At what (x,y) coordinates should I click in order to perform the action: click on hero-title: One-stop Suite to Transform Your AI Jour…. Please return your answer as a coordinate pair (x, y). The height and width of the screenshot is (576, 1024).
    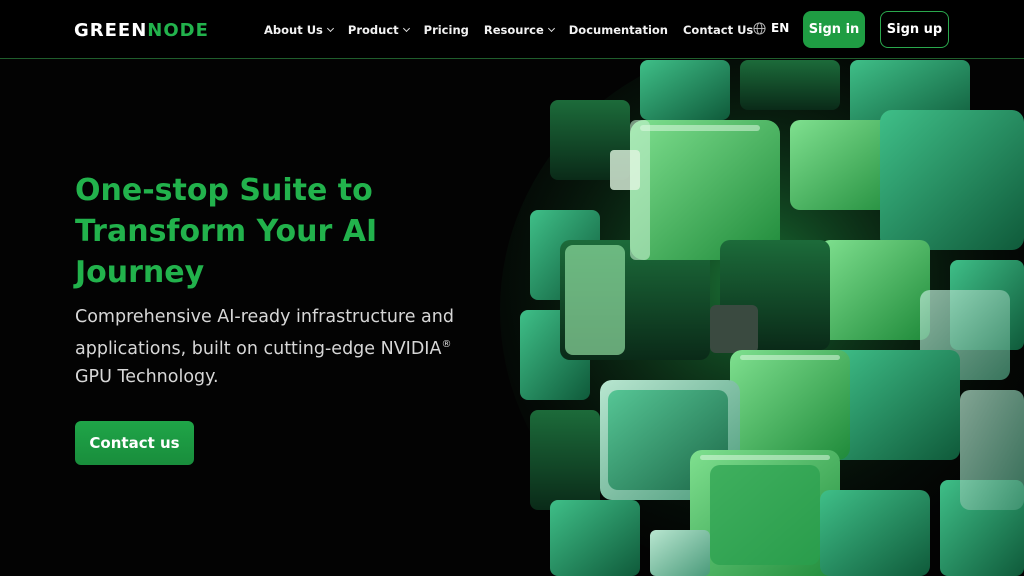
    Looking at the image, I should click on (226, 231).